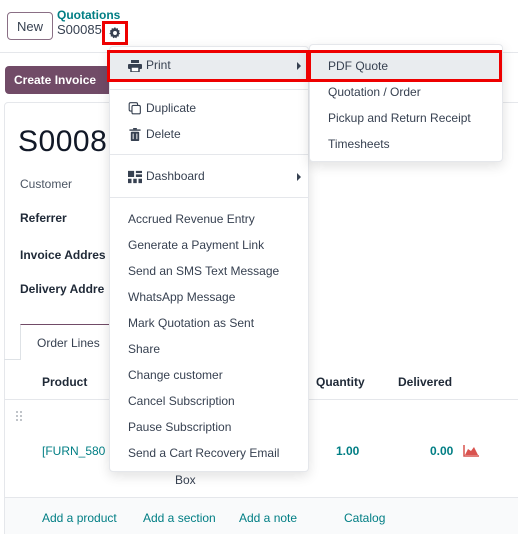 This screenshot has height=534, width=518. What do you see at coordinates (175, 375) in the screenshot?
I see `menu-item-change-customer: Change customer` at bounding box center [175, 375].